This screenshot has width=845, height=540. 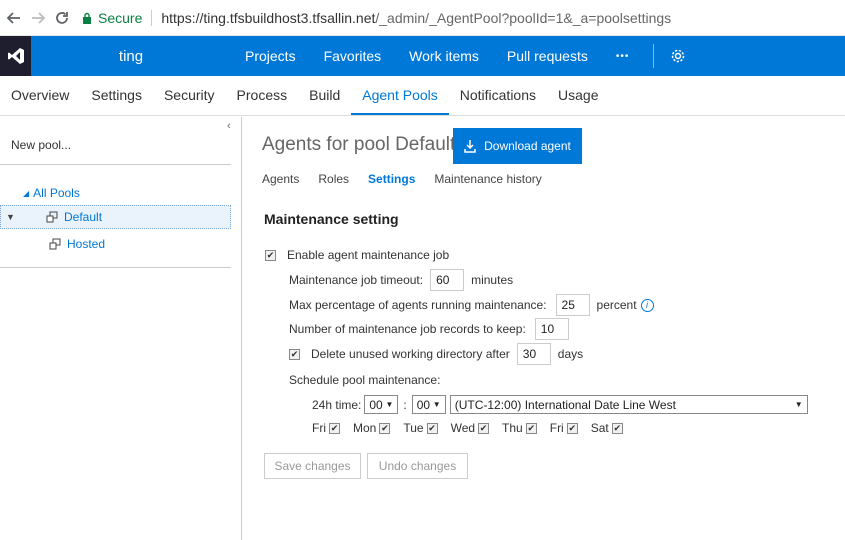 What do you see at coordinates (62, 18) in the screenshot?
I see `reload-icon` at bounding box center [62, 18].